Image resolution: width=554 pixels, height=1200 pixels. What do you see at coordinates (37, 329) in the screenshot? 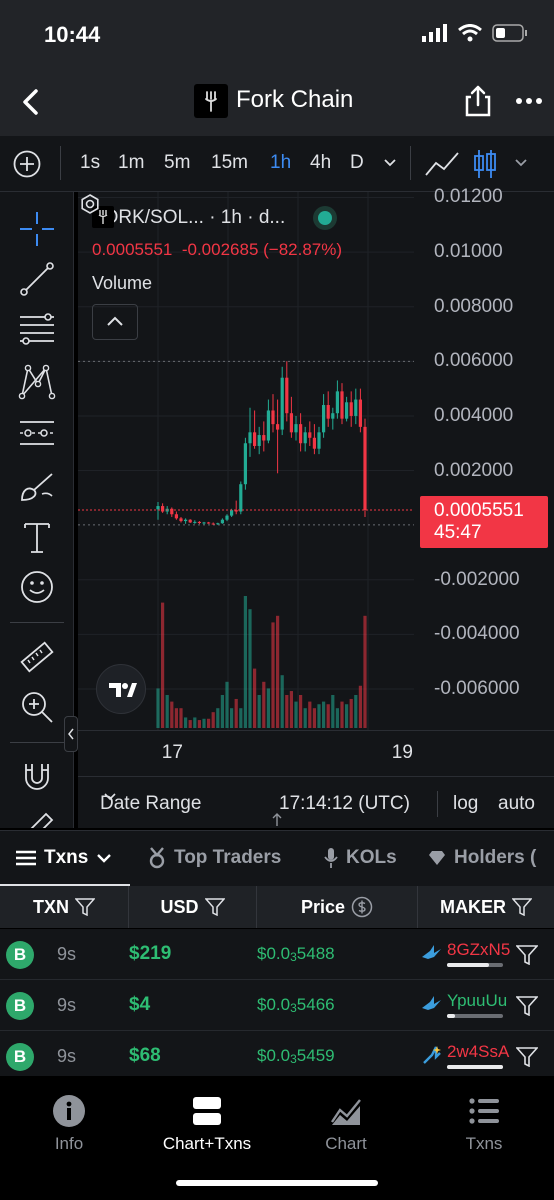
I see `fib-retracement-icon` at bounding box center [37, 329].